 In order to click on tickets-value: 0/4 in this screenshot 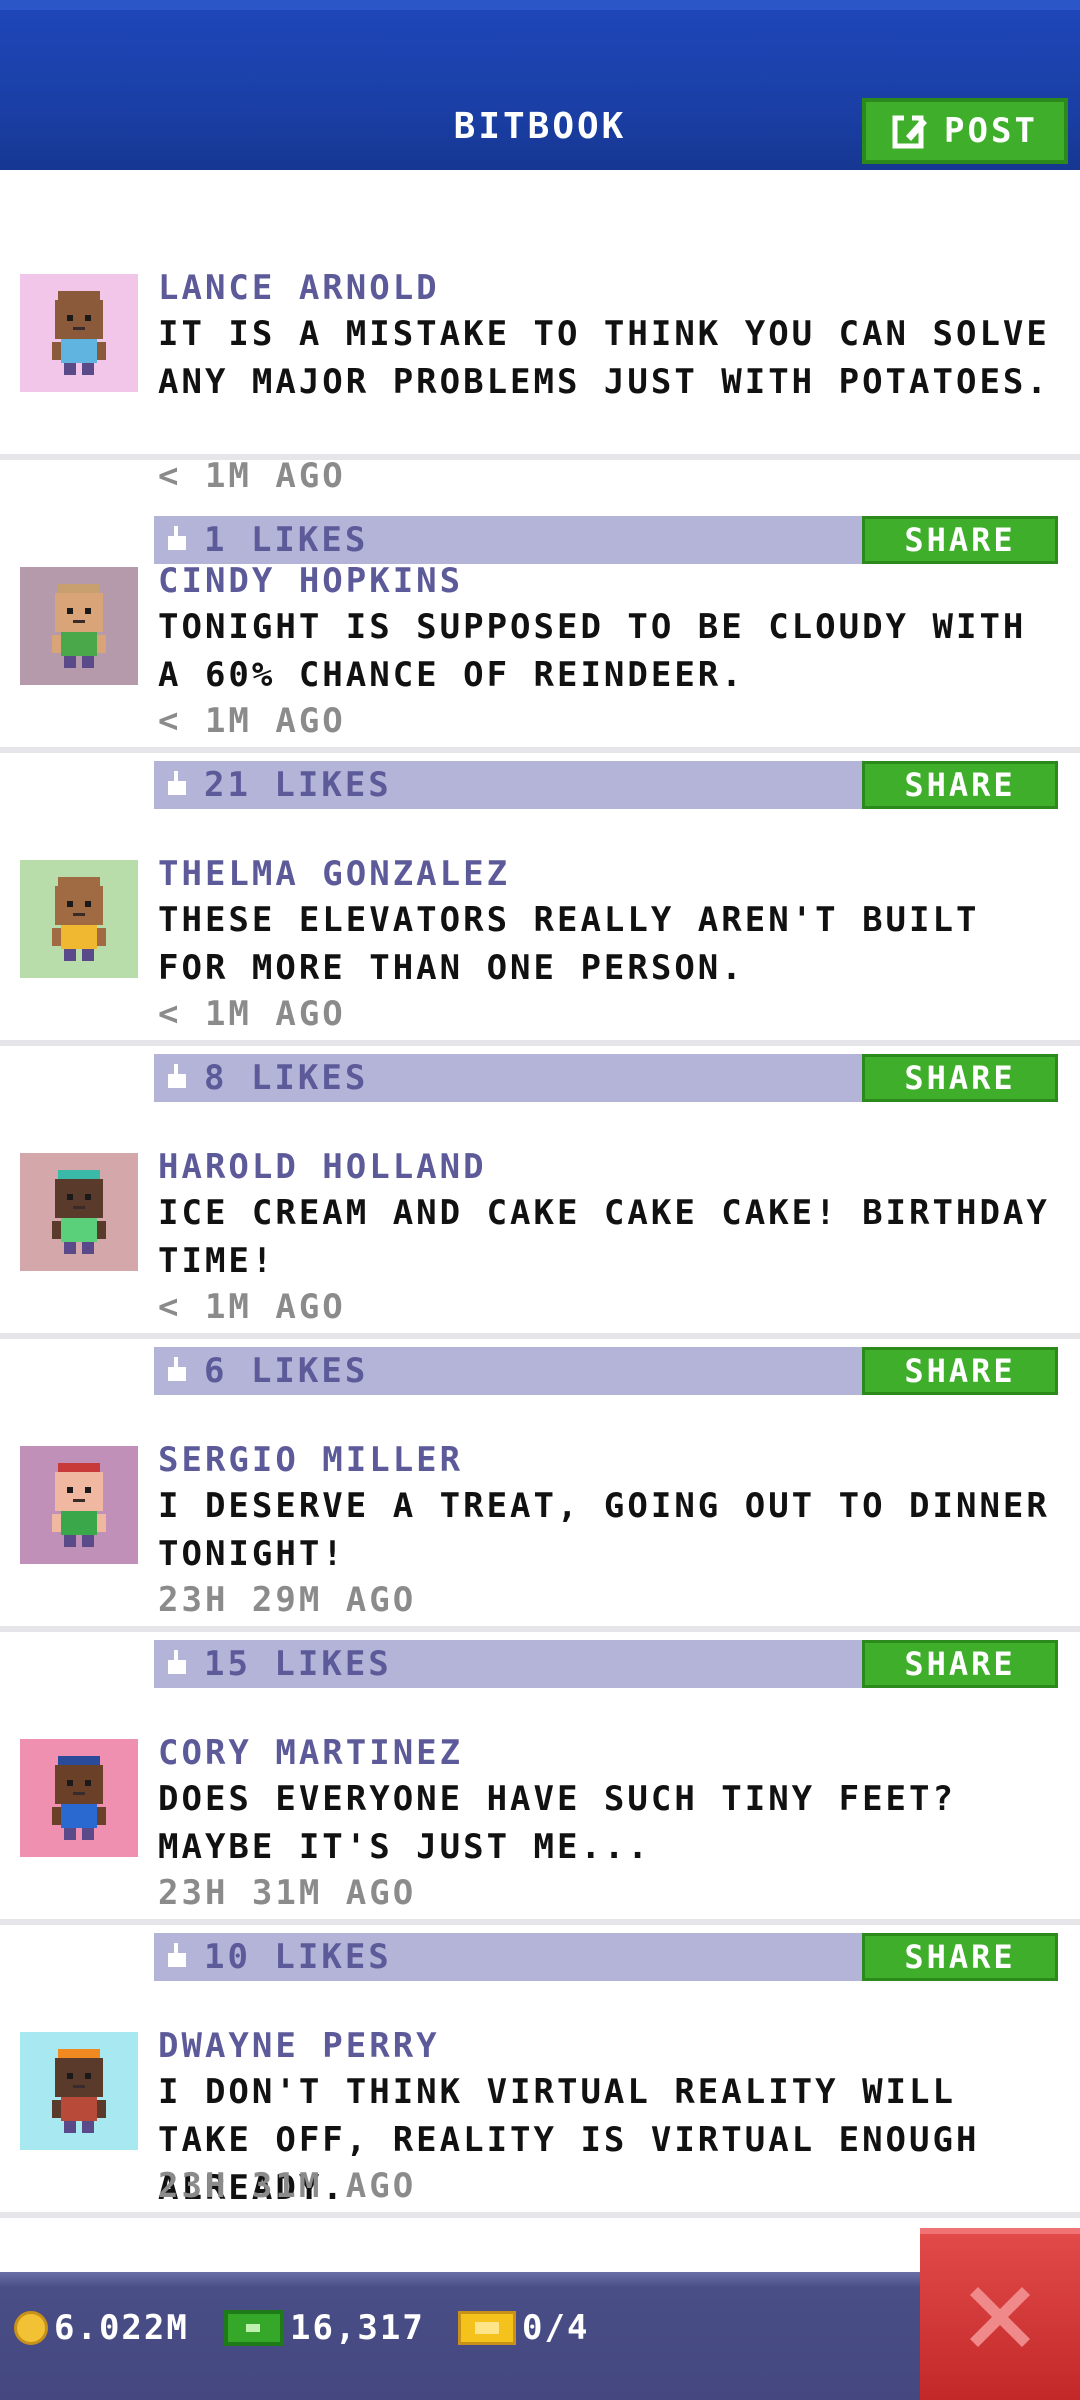, I will do `click(556, 2328)`.